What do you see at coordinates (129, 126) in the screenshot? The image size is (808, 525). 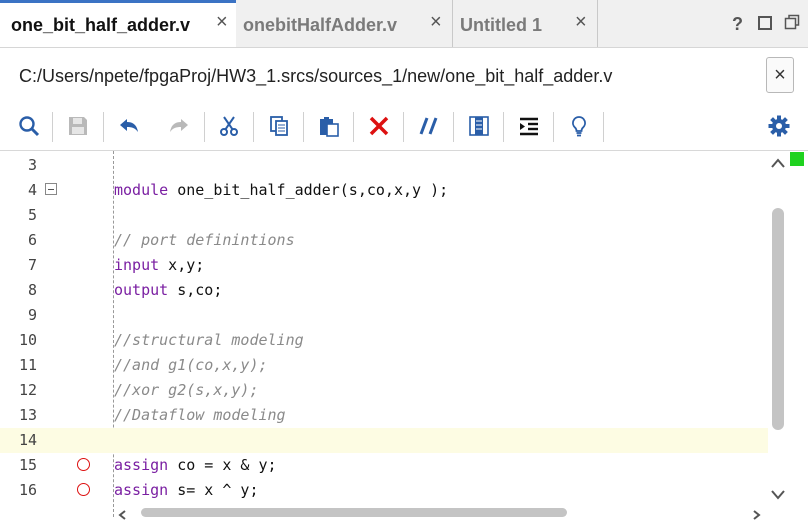 I see `undo-icon` at bounding box center [129, 126].